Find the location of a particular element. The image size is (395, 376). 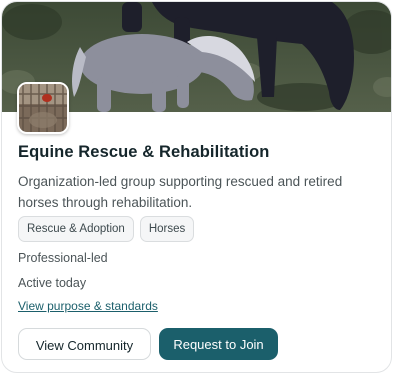

activity-status: Active today is located at coordinates (52, 283).